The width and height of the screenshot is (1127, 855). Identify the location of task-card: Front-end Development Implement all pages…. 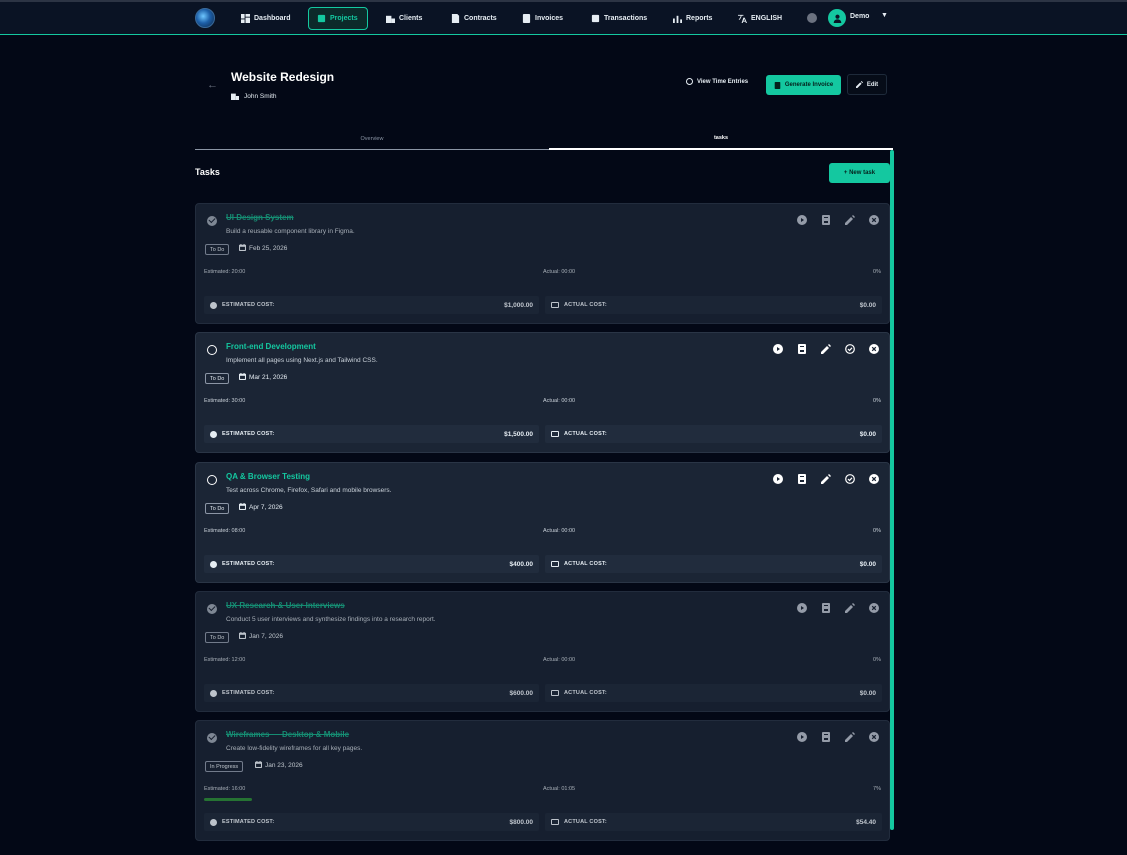
(542, 392).